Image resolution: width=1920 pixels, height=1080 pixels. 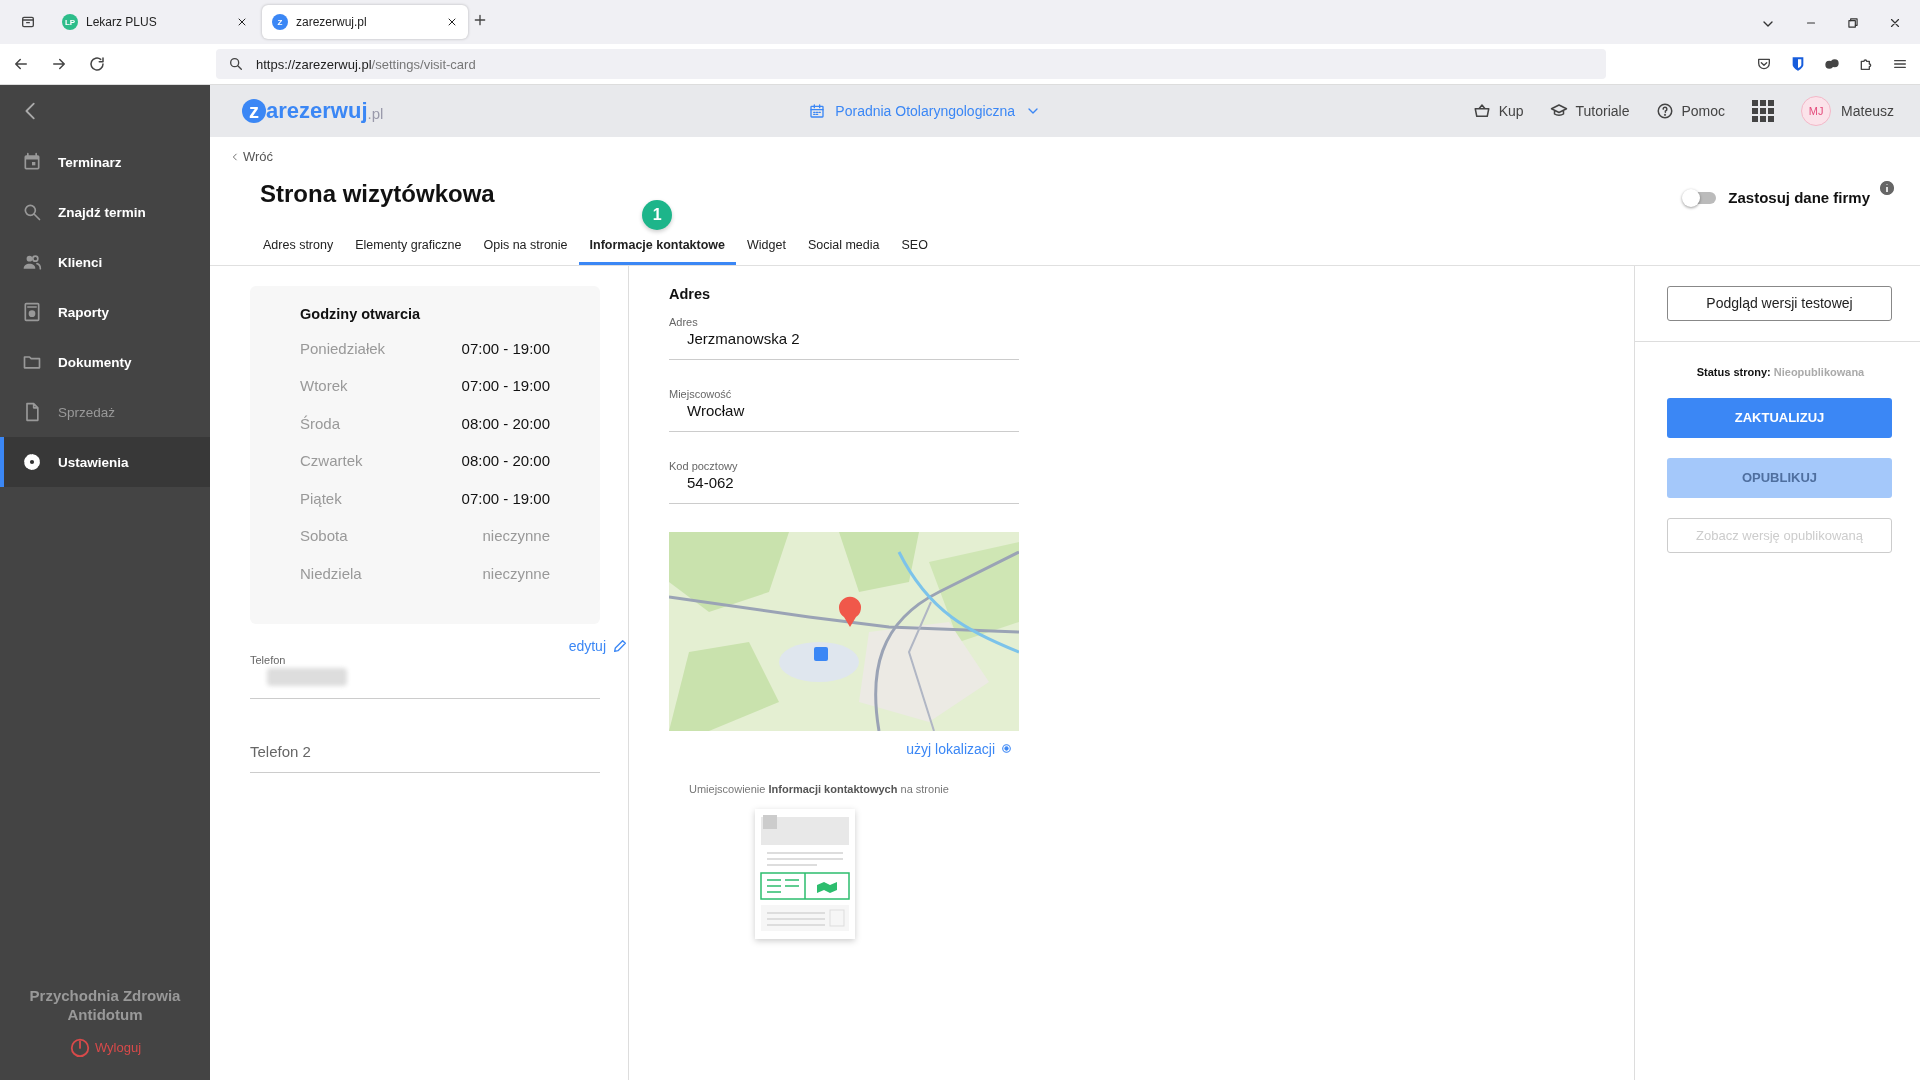 I want to click on new-tab-icon, so click(x=480, y=20).